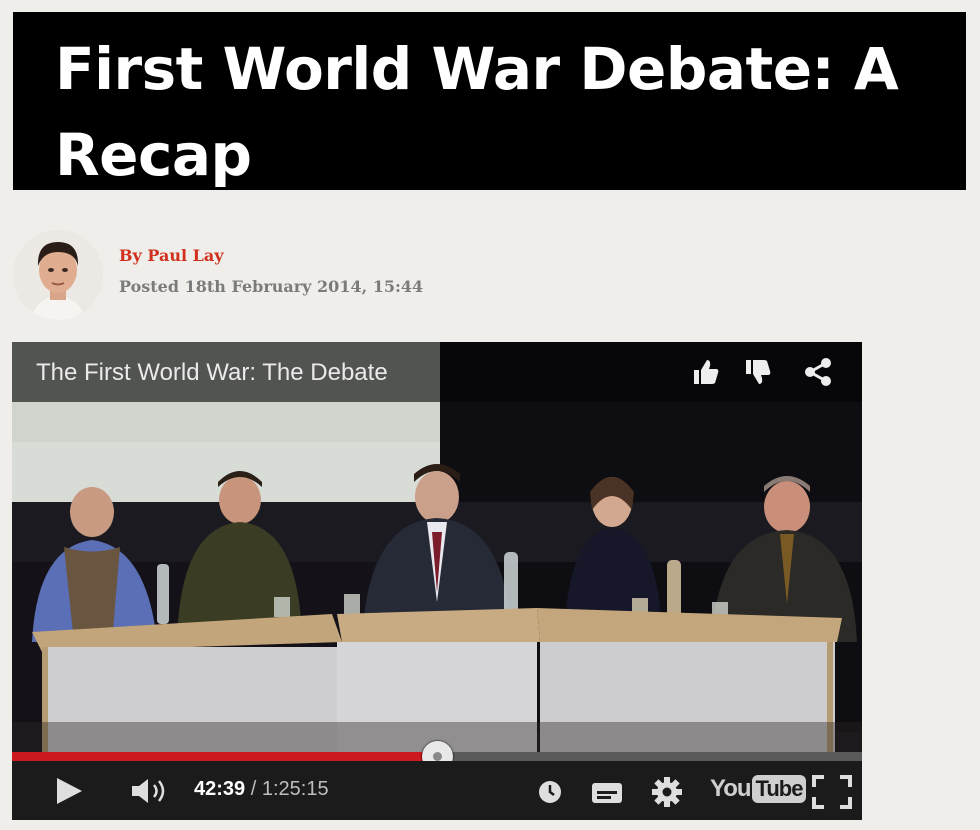 Image resolution: width=980 pixels, height=830 pixels. Describe the element at coordinates (607, 793) in the screenshot. I see `captions-icon` at that location.